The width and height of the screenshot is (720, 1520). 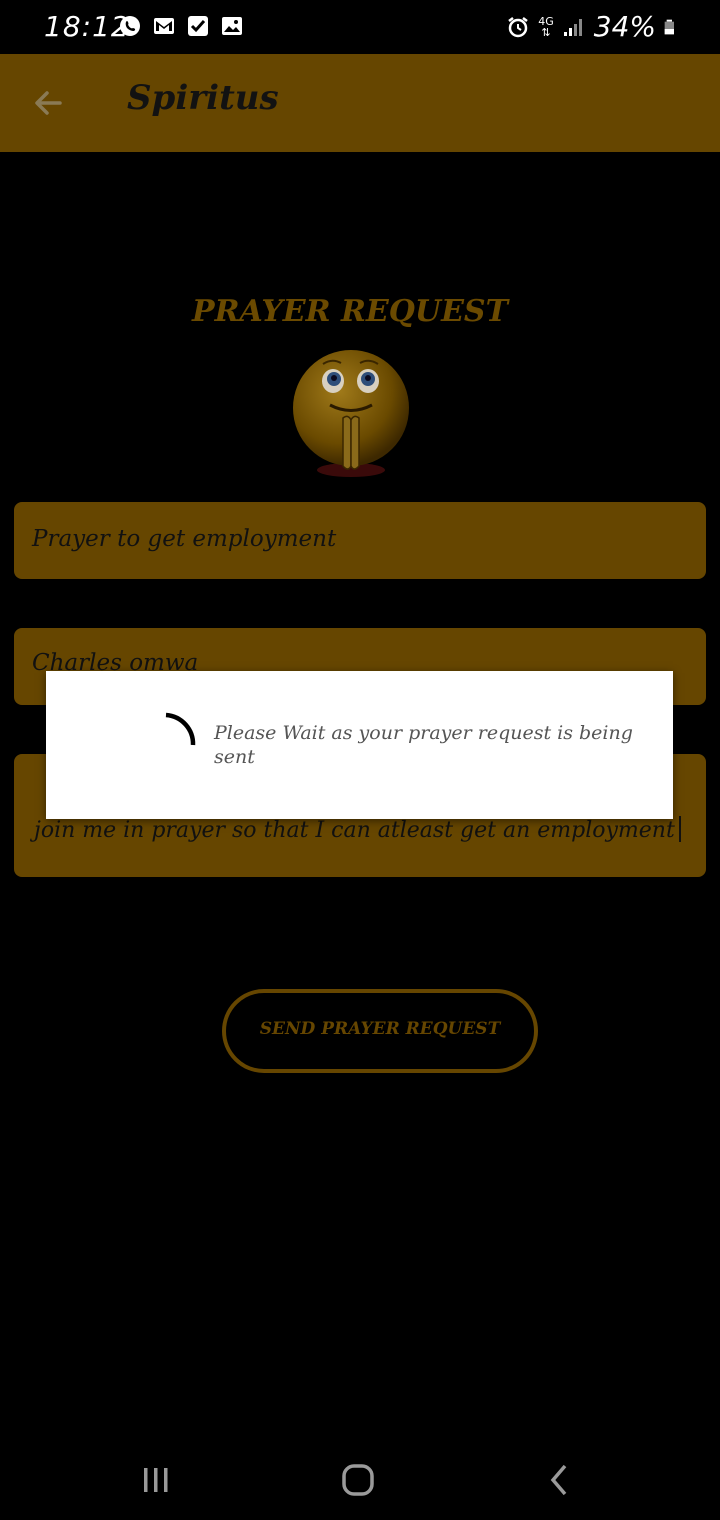 I want to click on prayer-title-field: Prayer to get employment, so click(x=360, y=540).